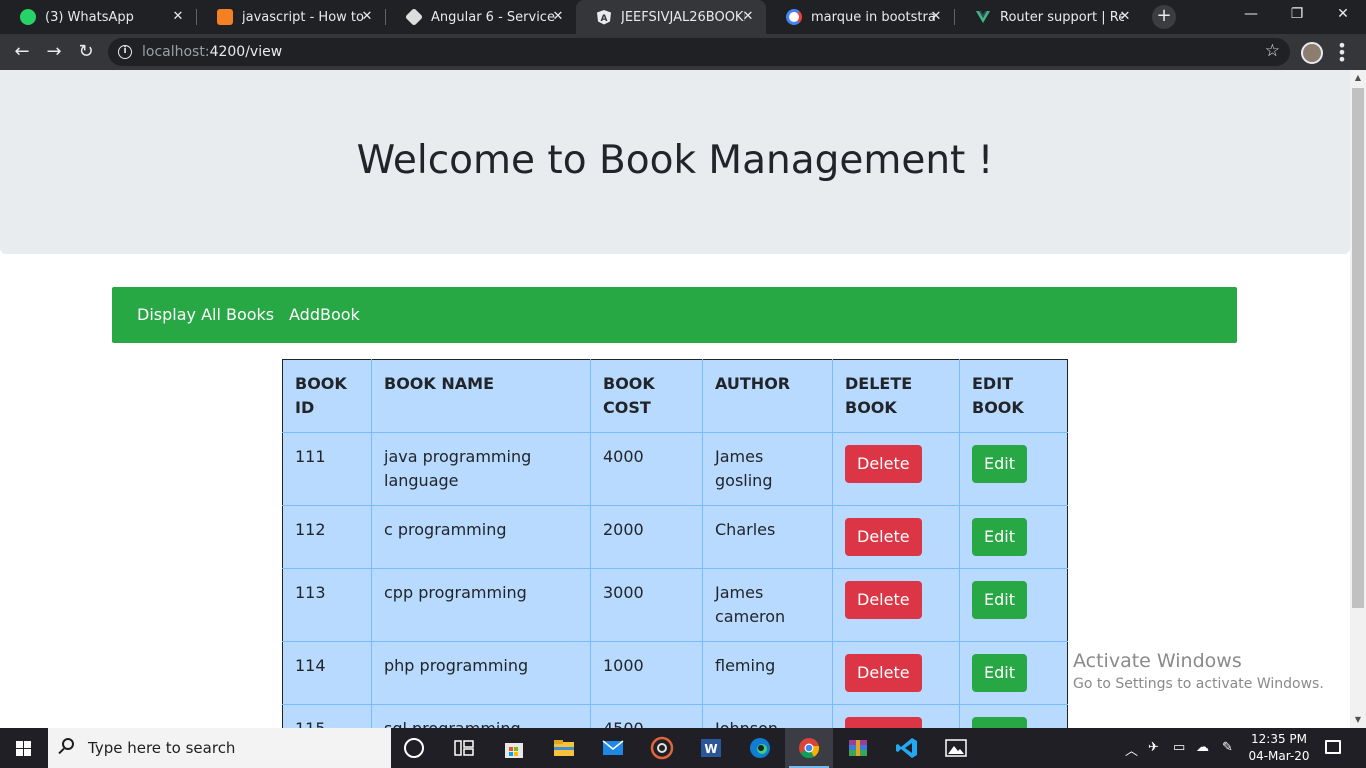 The image size is (1366, 768). What do you see at coordinates (767, 716) in the screenshot?
I see `cell-author: Johnson` at bounding box center [767, 716].